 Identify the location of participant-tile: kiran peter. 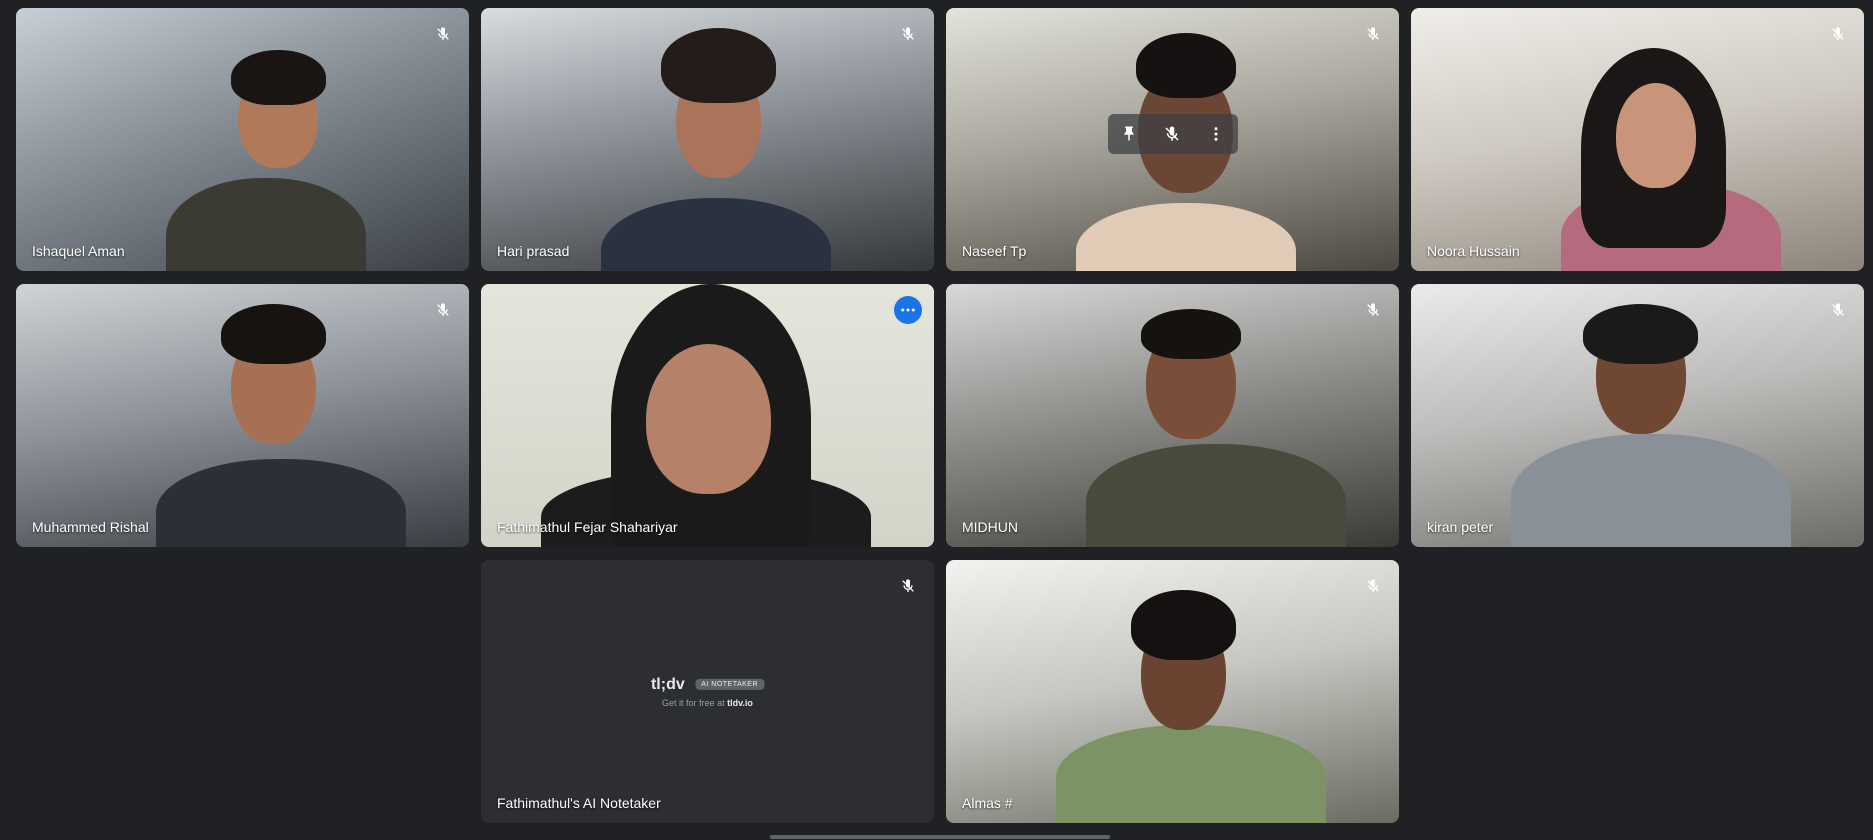
(1637, 415).